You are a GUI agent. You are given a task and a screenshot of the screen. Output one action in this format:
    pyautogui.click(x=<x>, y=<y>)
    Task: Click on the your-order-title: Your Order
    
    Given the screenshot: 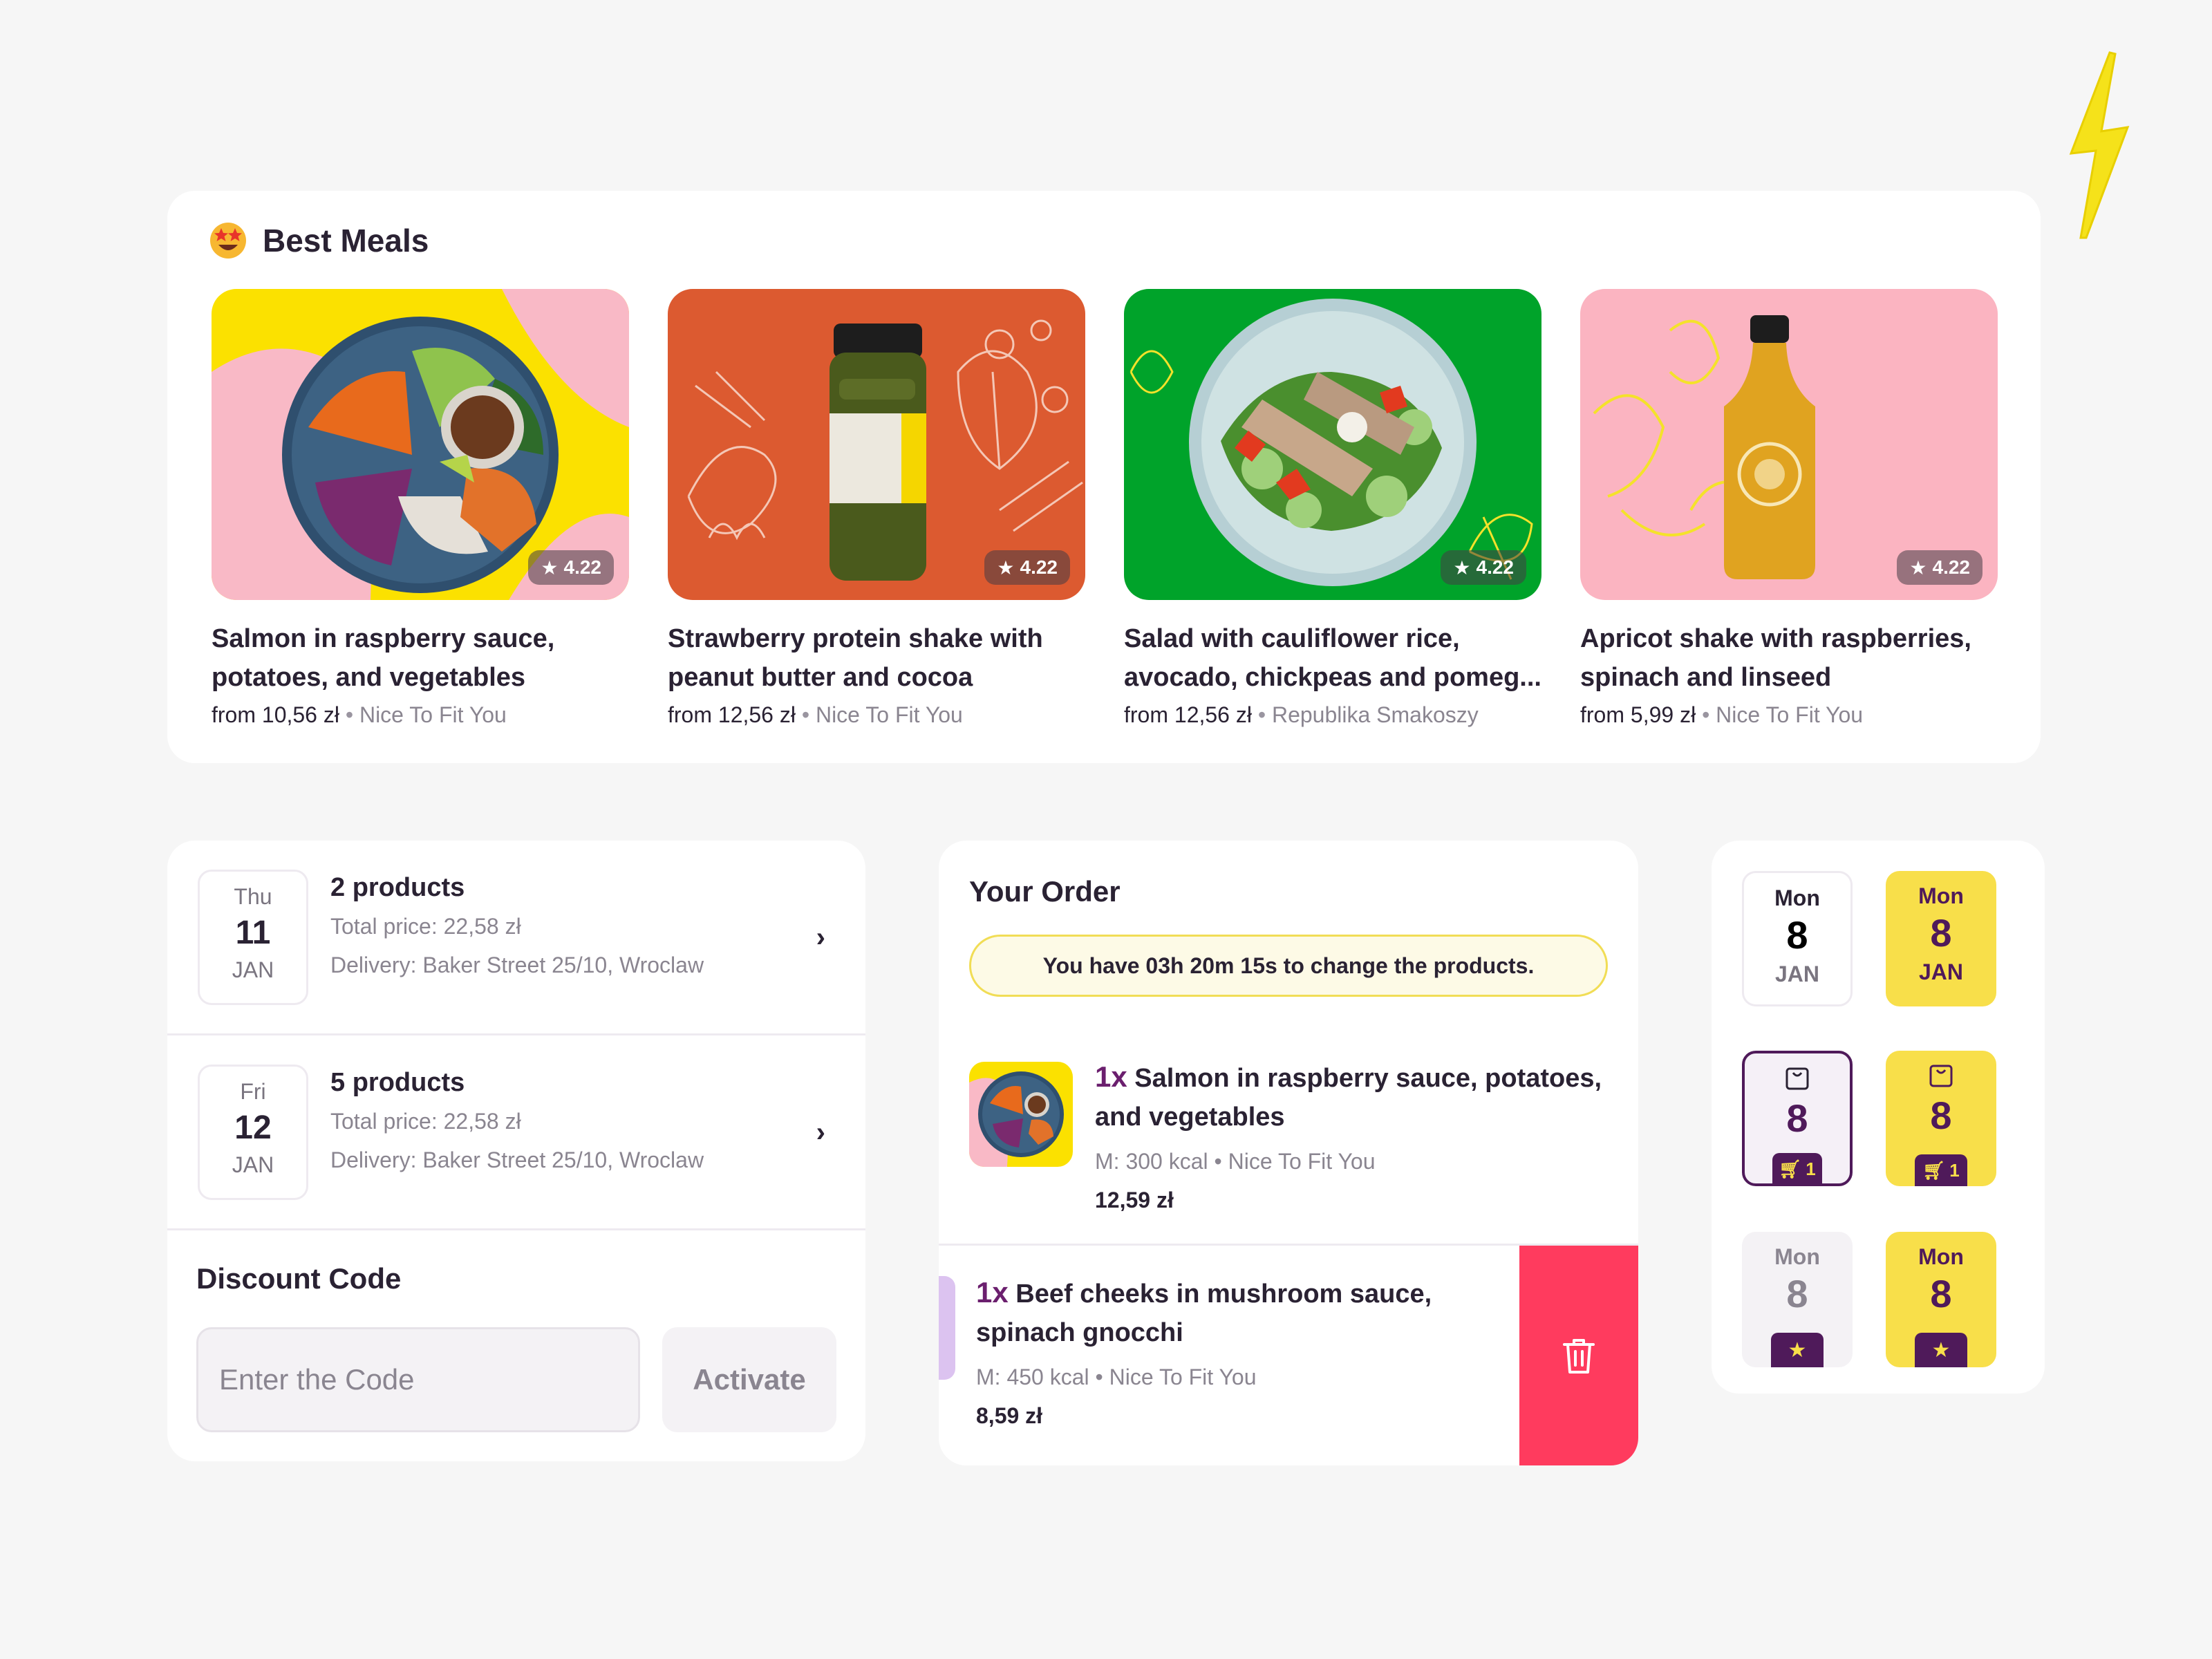 What is the action you would take?
    pyautogui.click(x=1045, y=892)
    